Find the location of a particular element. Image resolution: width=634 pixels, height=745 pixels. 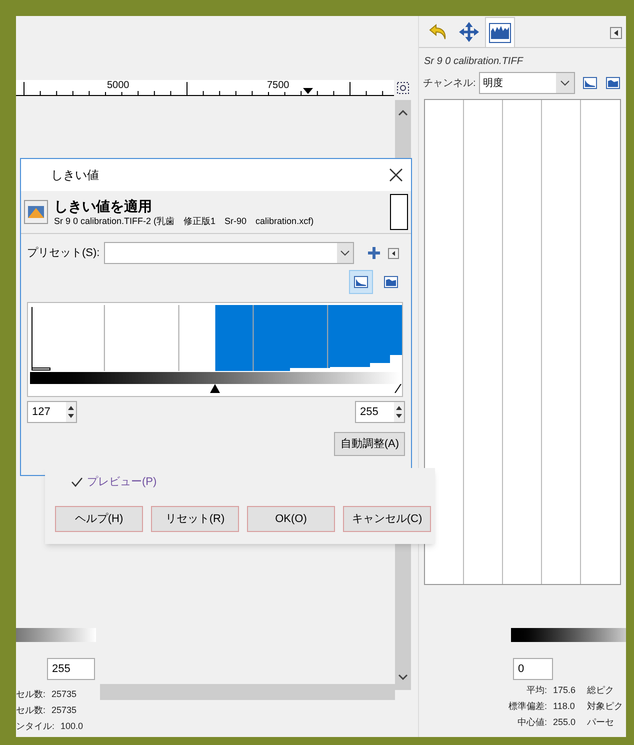

threshold-spinner: 255 is located at coordinates (380, 412).